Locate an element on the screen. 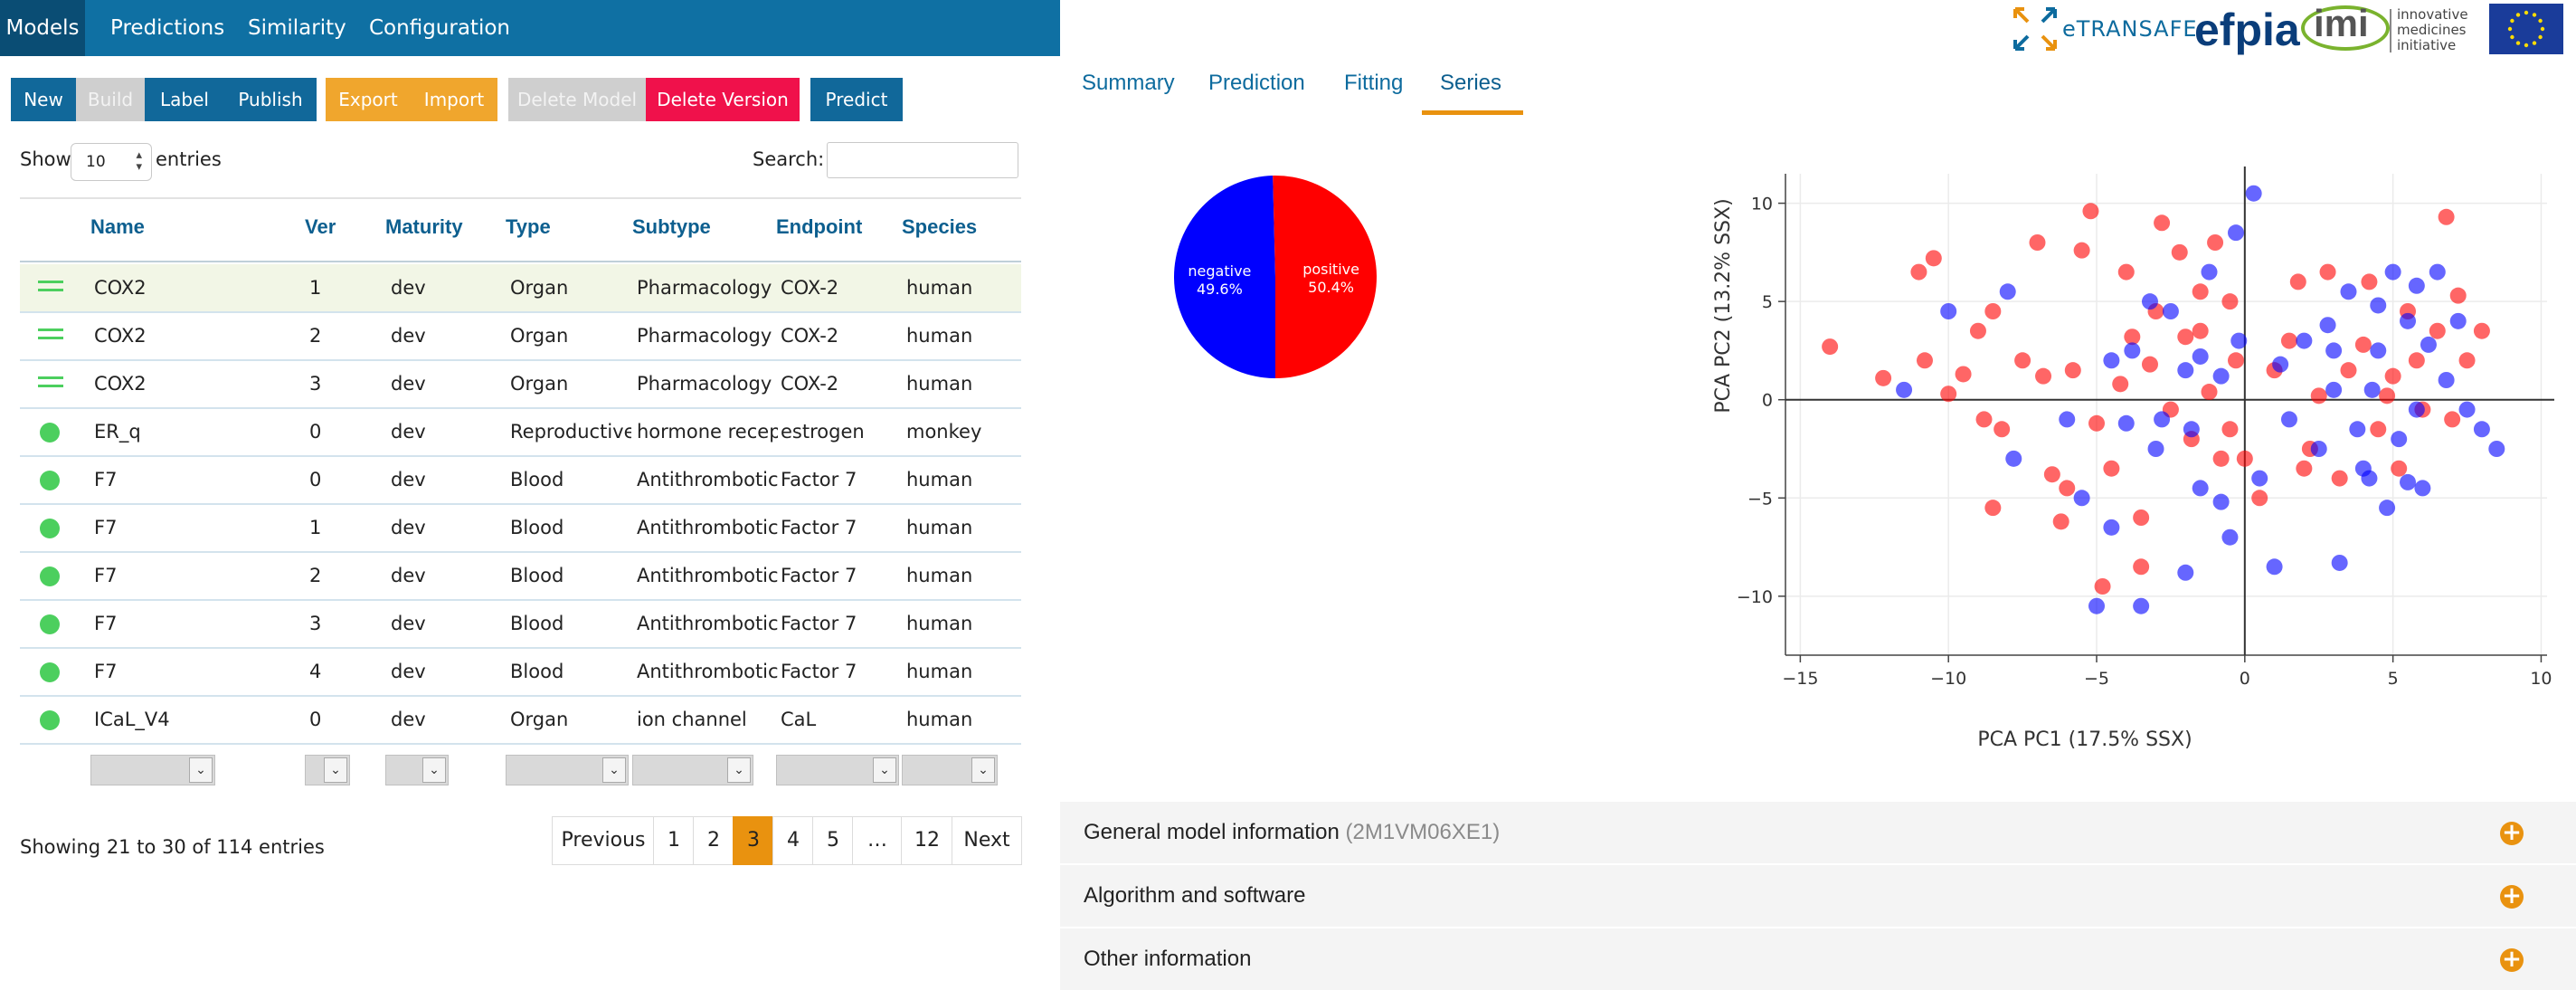 Image resolution: width=2576 pixels, height=990 pixels. new-button: New is located at coordinates (43, 99).